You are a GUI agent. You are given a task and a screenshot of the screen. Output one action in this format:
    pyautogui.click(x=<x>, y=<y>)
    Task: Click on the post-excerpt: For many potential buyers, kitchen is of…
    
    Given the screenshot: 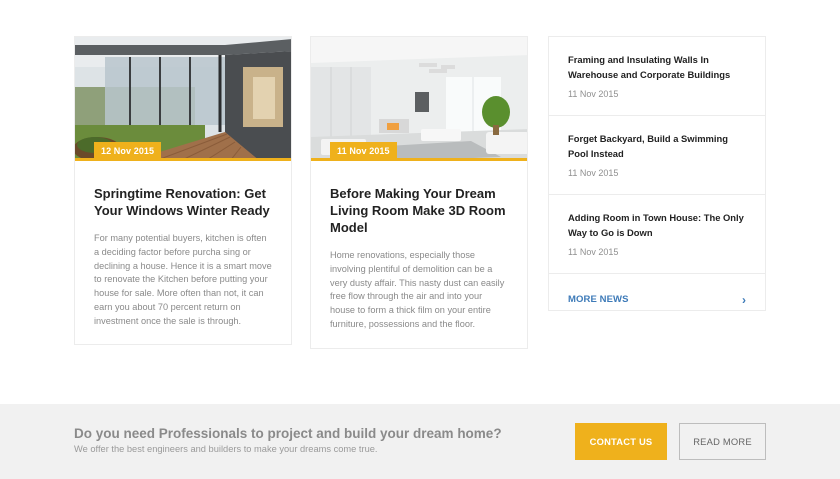 What is the action you would take?
    pyautogui.click(x=183, y=279)
    